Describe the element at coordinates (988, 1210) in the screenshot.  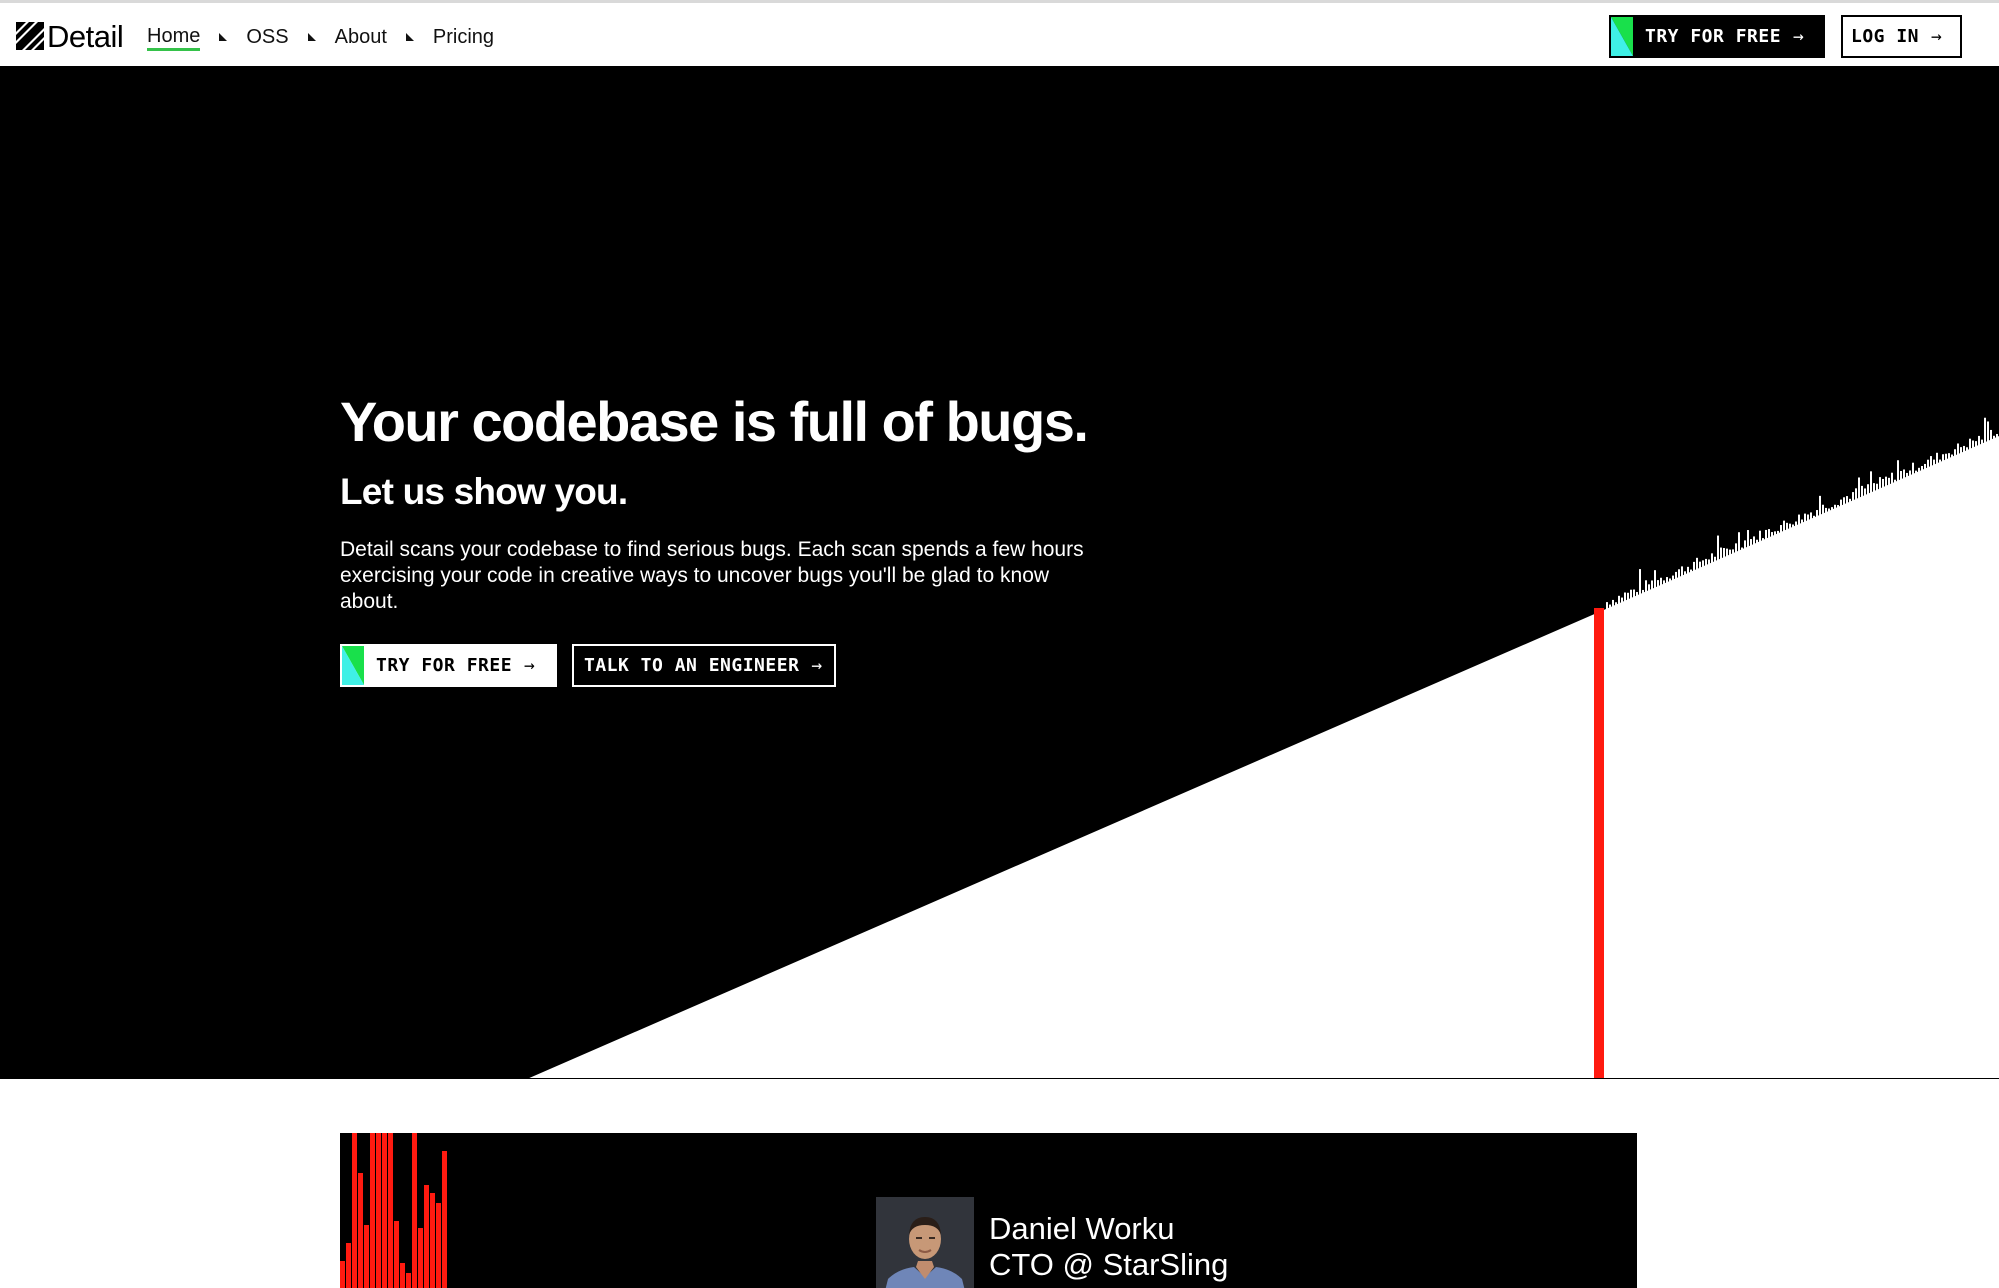
I see `testimonial-card: Daniel Worku CTO @ StarSling` at that location.